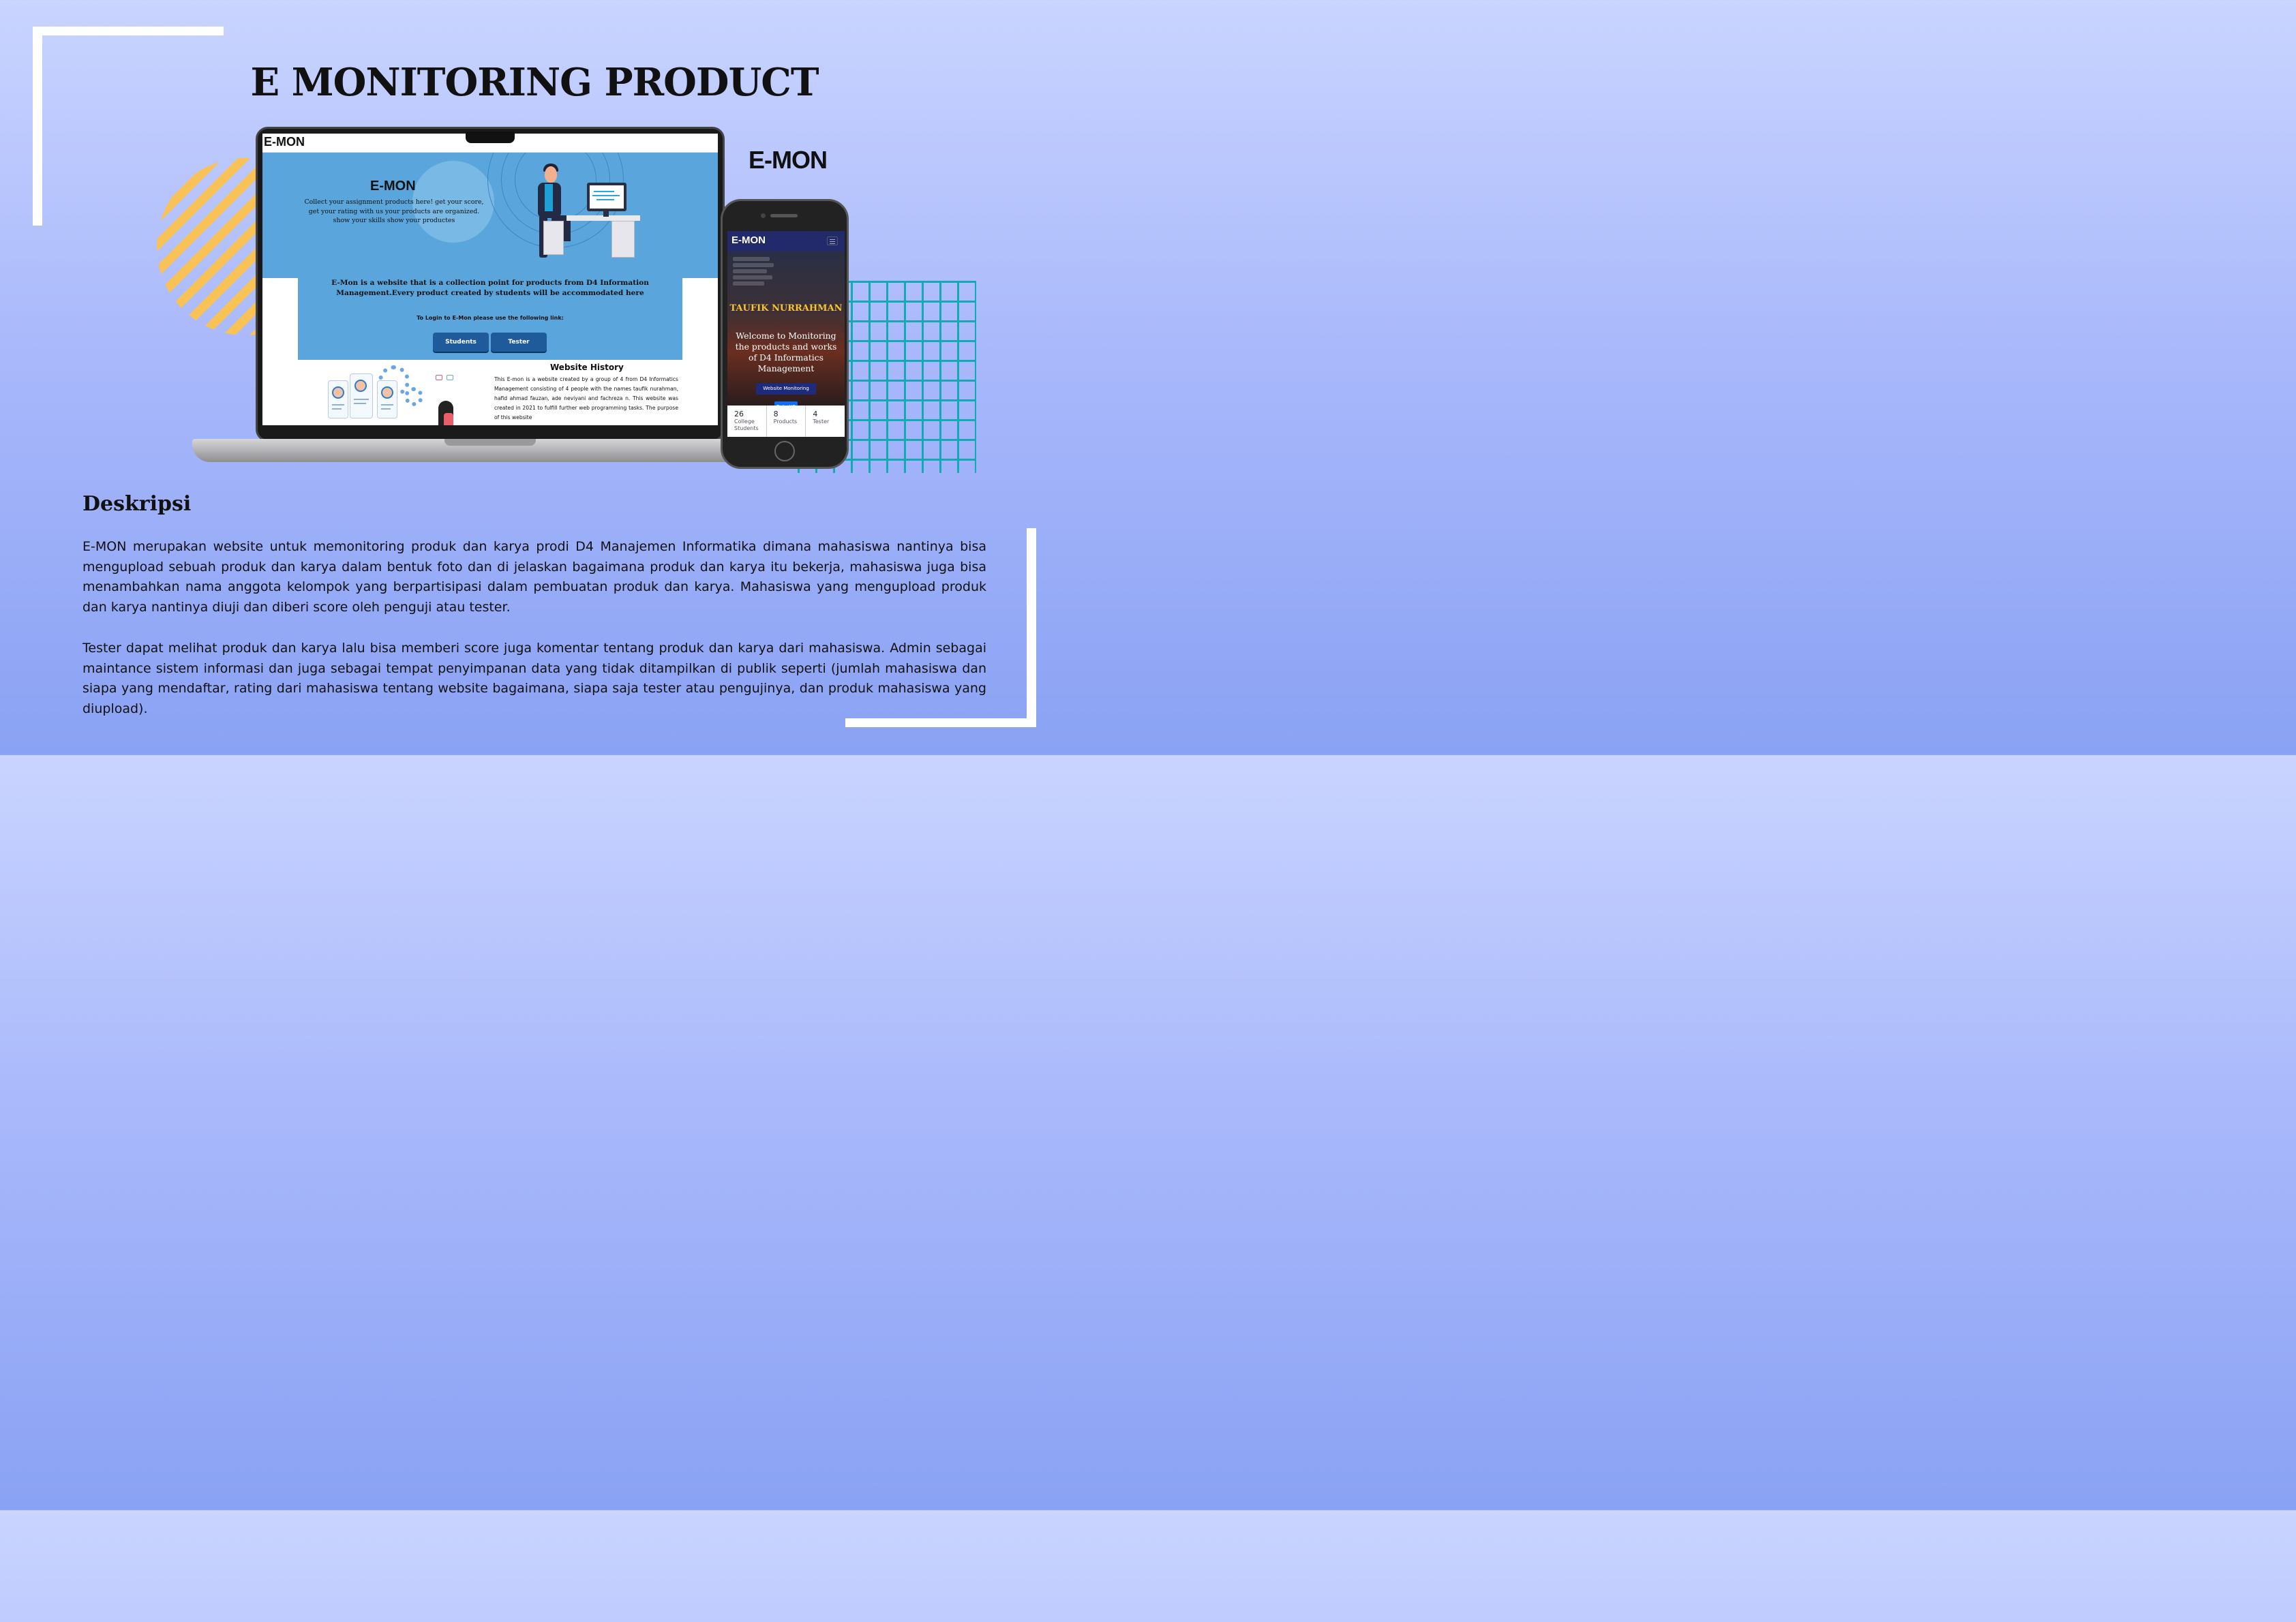 The height and width of the screenshot is (1622, 2296). Describe the element at coordinates (786, 241) in the screenshot. I see `phone-navbar: E-MON` at that location.